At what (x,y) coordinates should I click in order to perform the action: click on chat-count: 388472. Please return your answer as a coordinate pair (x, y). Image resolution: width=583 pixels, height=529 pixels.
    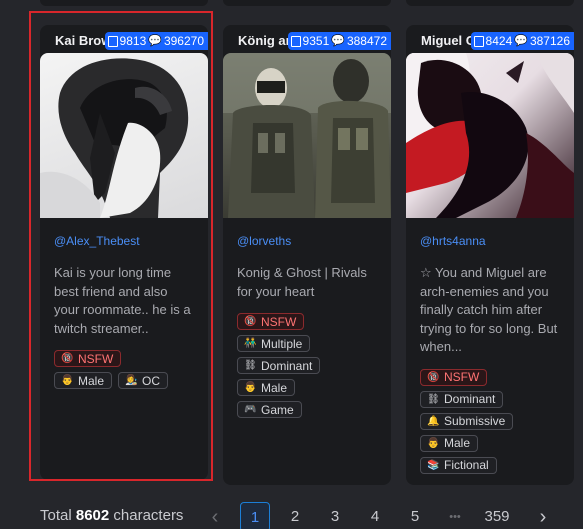
    Looking at the image, I should click on (366, 41).